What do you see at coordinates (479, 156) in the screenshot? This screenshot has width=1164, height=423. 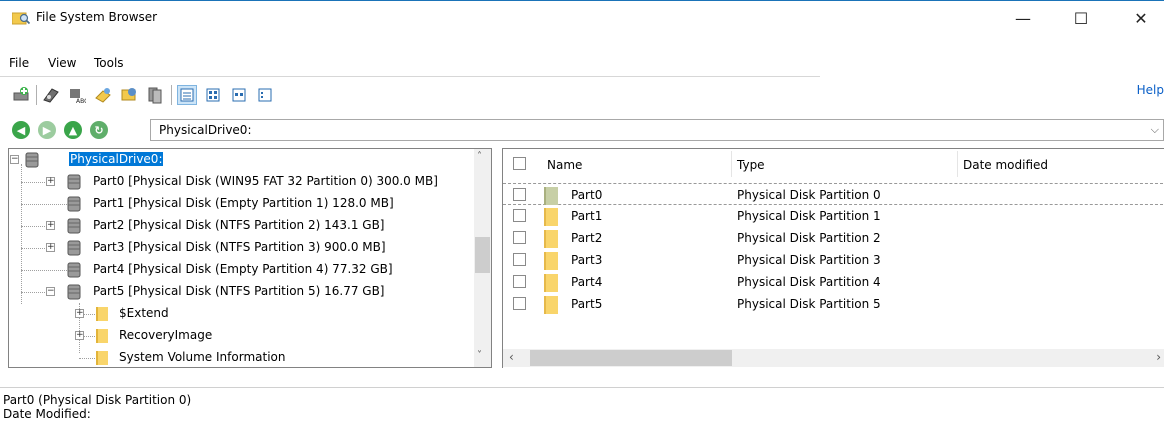 I see `scroll-up-icon: ˄` at bounding box center [479, 156].